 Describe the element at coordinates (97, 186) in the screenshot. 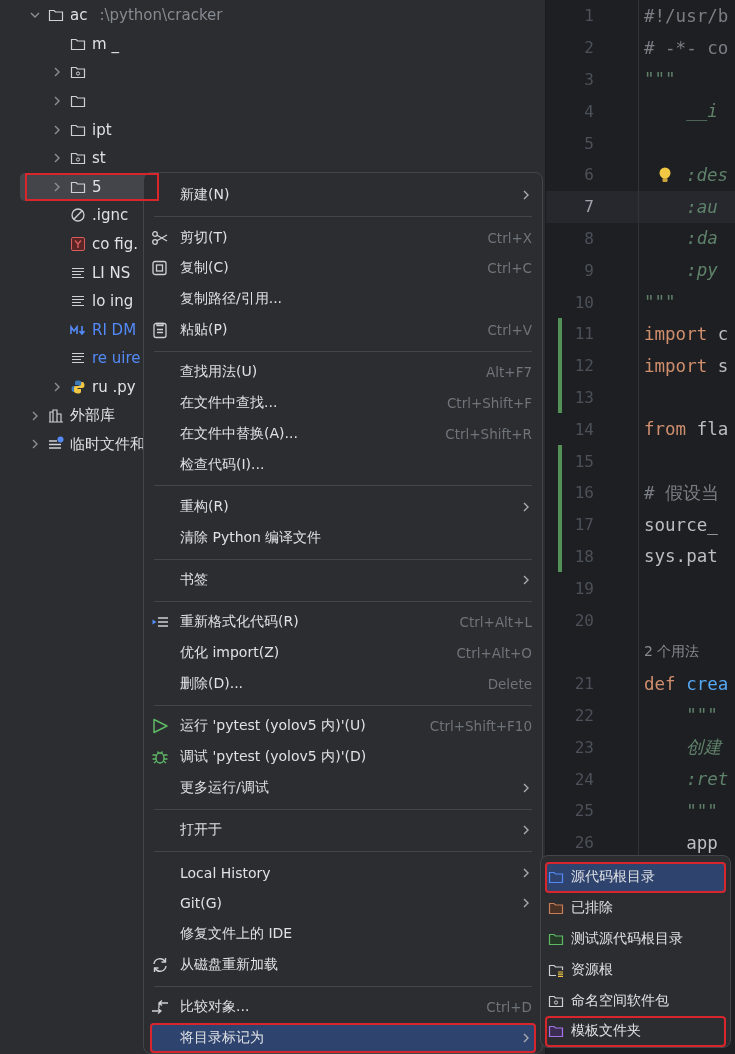

I see `file-name: 5` at that location.